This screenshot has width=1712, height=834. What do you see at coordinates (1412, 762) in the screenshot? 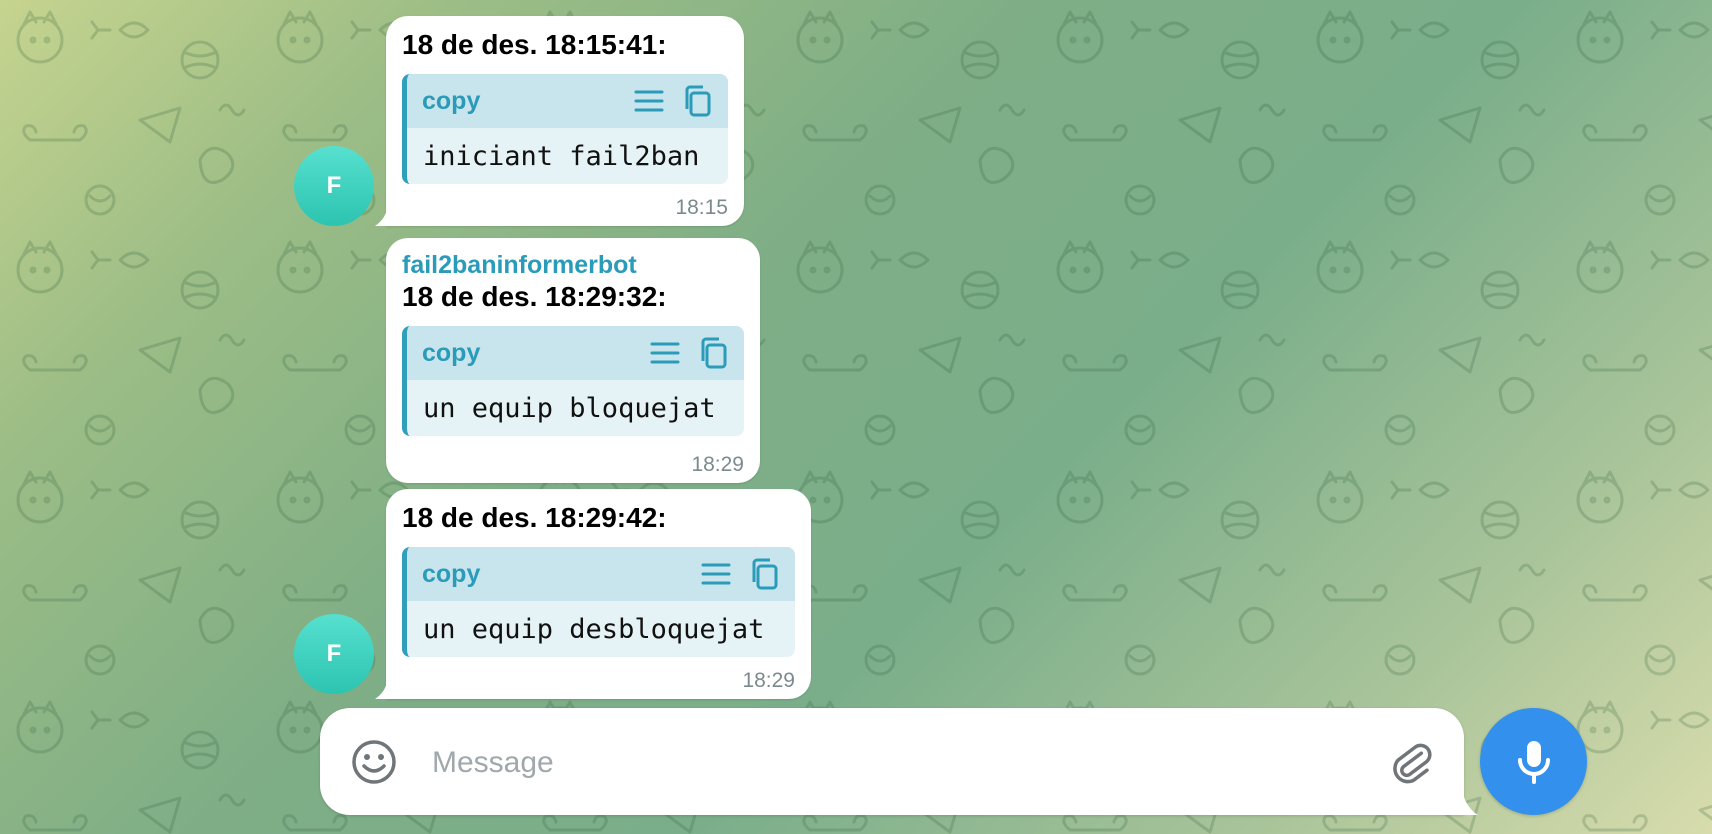
I see `paperclip-icon` at bounding box center [1412, 762].